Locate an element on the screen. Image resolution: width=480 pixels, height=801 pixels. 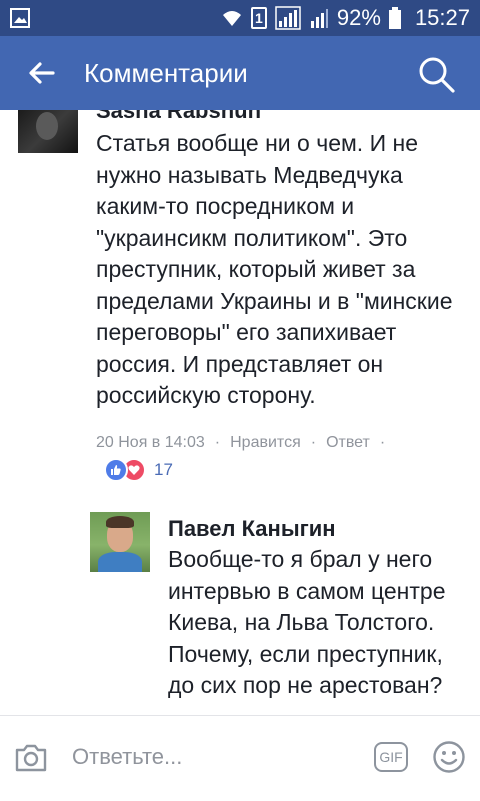
back-arrow-icon is located at coordinates (41, 73).